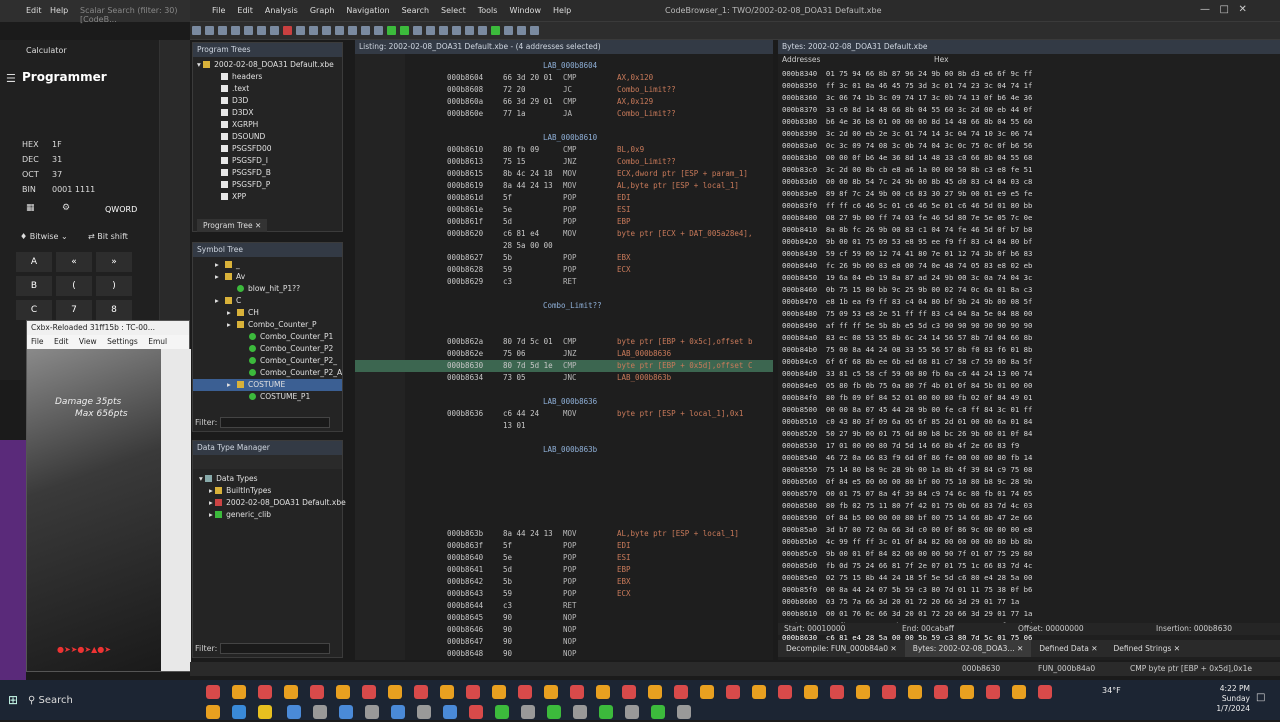  I want to click on program-tree-item: D3DX, so click(269, 113).